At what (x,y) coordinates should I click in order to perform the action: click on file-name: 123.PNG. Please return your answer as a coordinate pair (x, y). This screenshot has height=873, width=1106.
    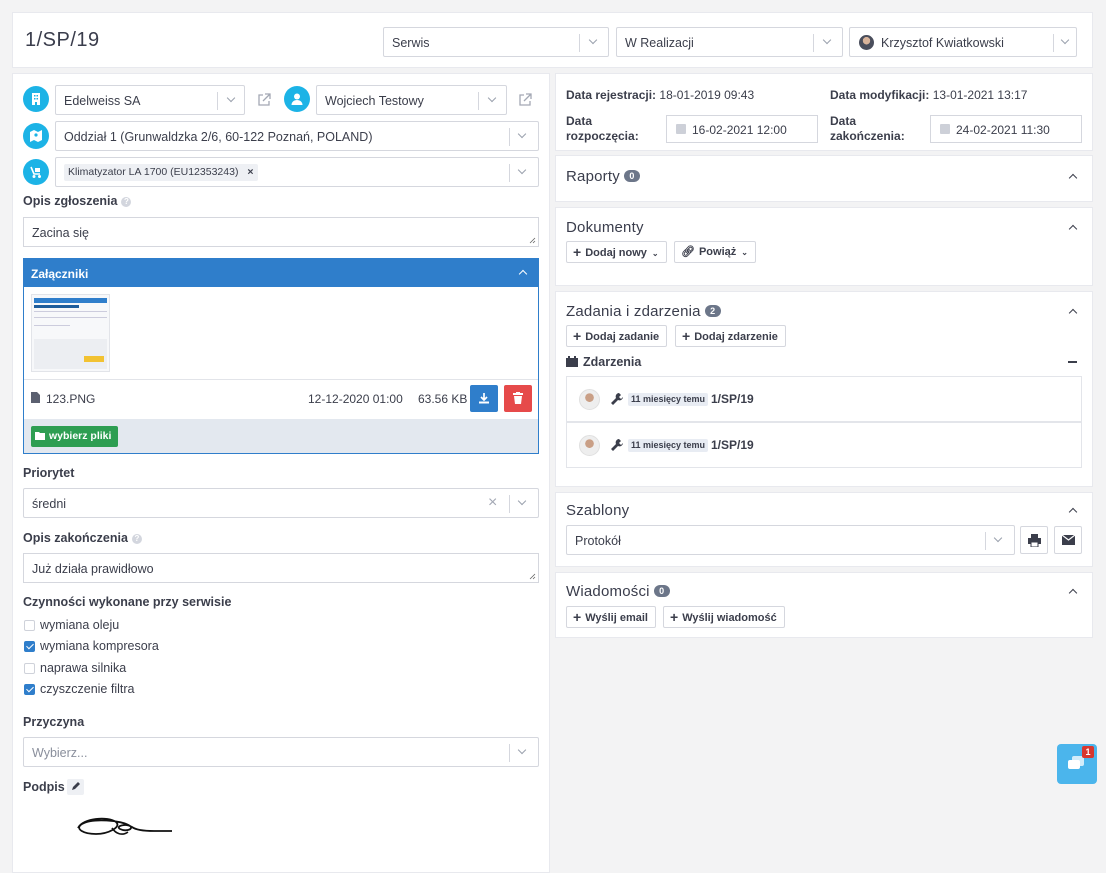
    Looking at the image, I should click on (70, 399).